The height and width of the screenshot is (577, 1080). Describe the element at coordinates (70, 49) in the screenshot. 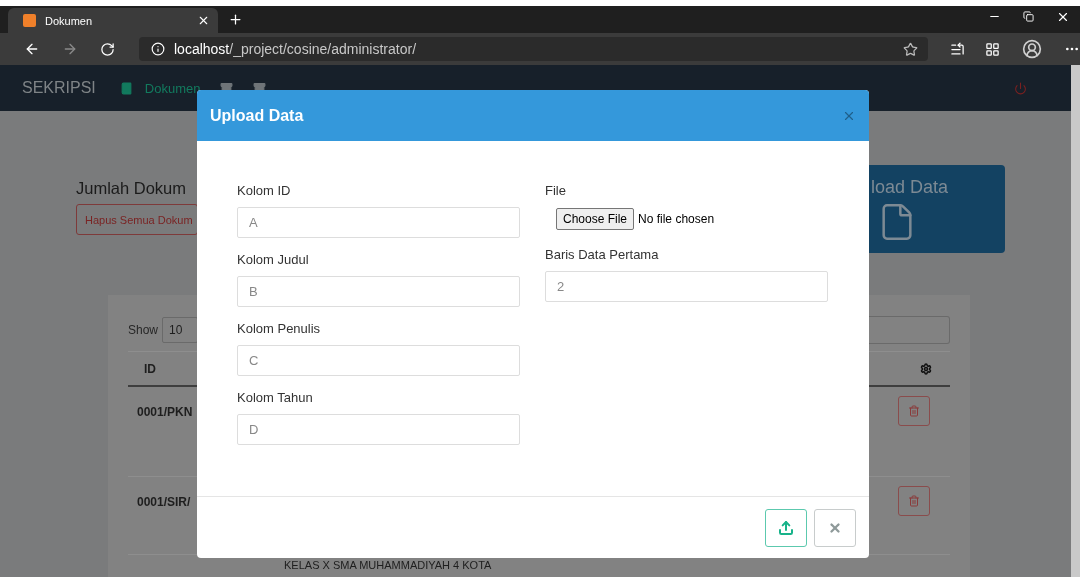

I see `forward-icon` at that location.